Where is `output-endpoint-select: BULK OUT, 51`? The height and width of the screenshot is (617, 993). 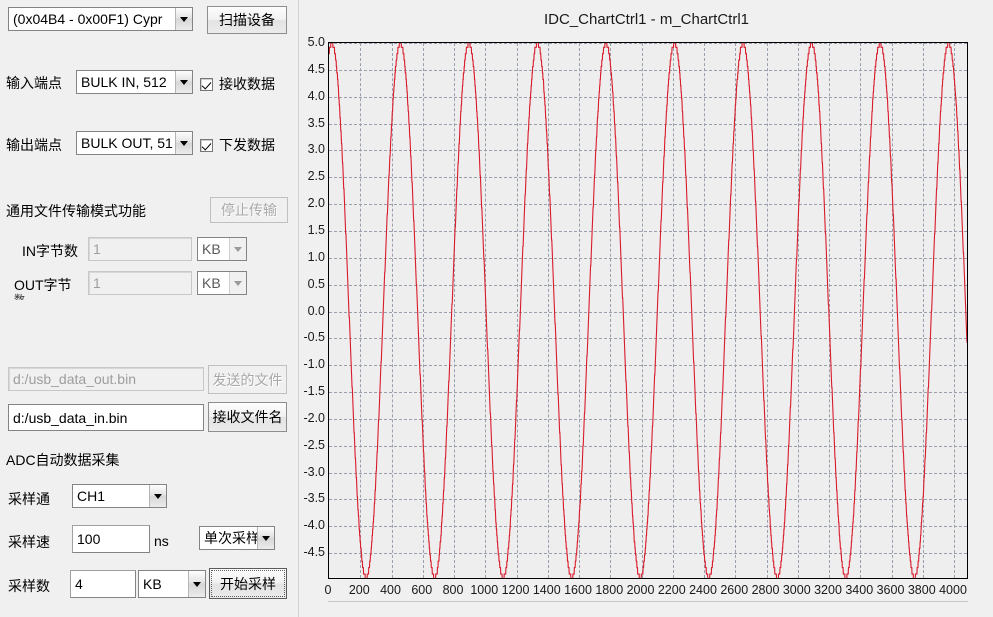 output-endpoint-select: BULK OUT, 51 is located at coordinates (134, 143).